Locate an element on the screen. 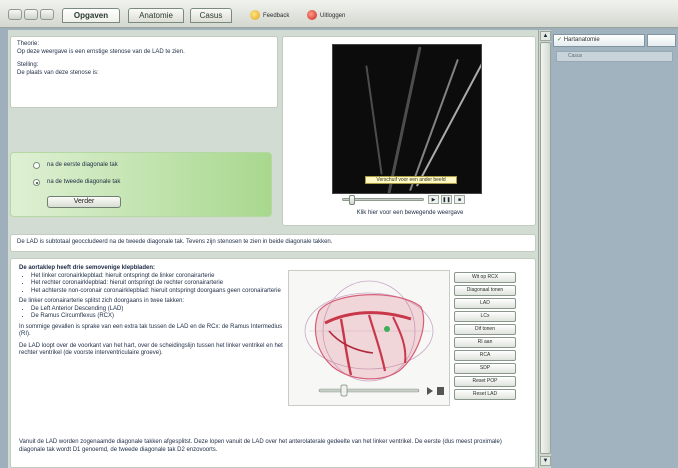 Image resolution: width=678 pixels, height=468 pixels. model-button-2: Diagonaal tonen is located at coordinates (485, 290).